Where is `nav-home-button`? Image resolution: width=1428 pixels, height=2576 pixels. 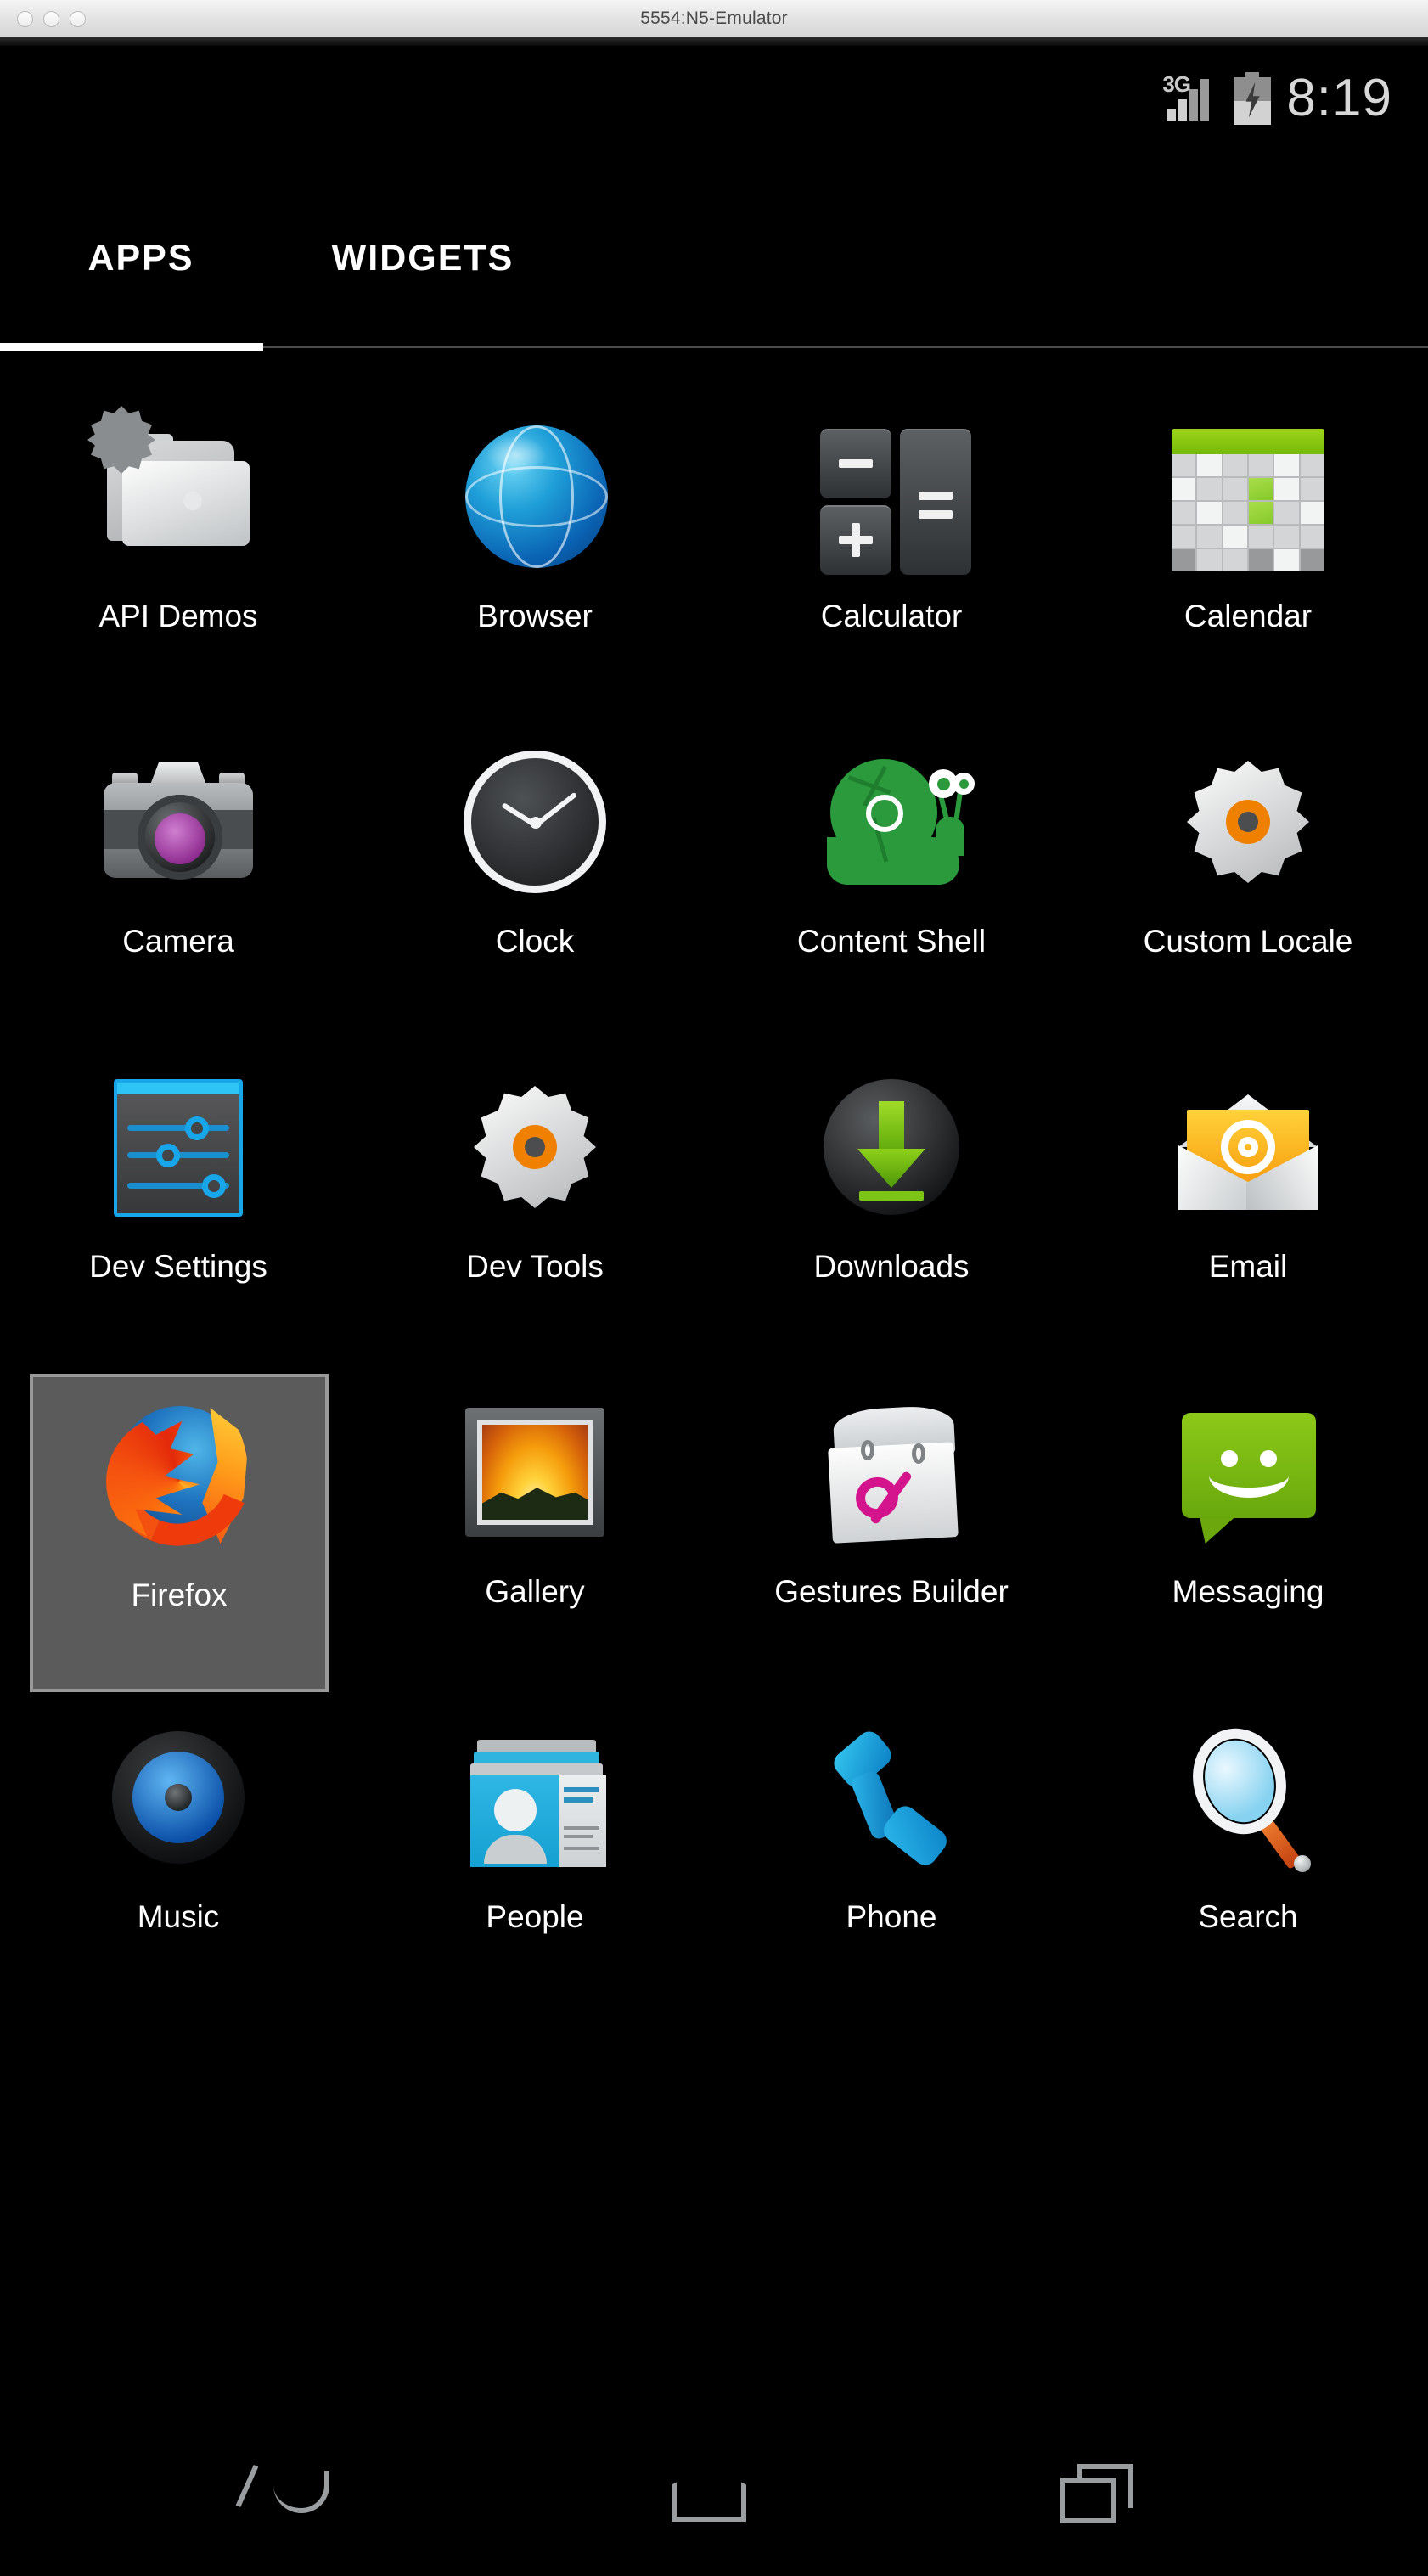
nav-home-button is located at coordinates (709, 2495).